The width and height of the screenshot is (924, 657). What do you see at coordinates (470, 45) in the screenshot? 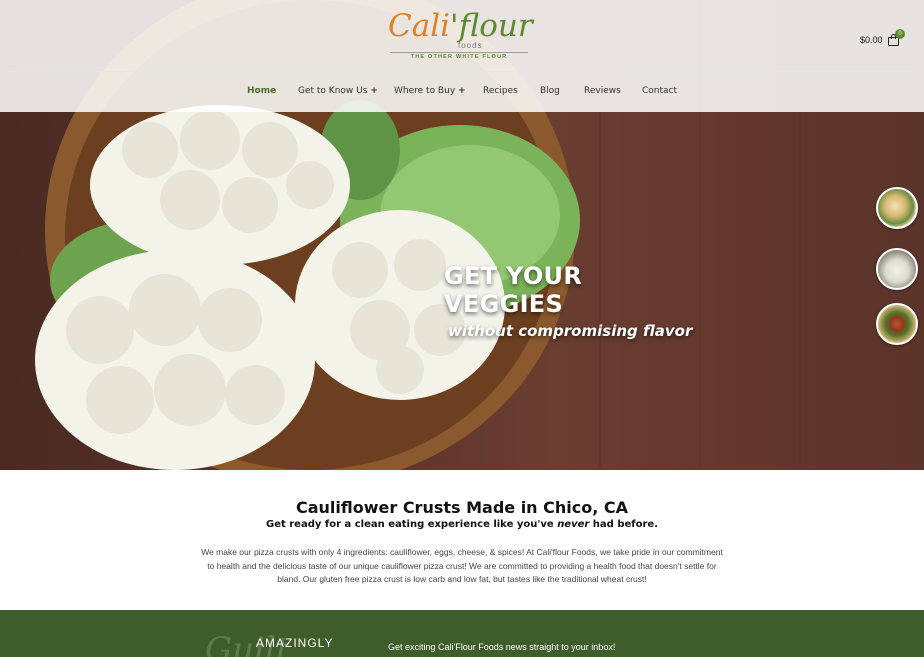
I see `logo-sub: foods` at bounding box center [470, 45].